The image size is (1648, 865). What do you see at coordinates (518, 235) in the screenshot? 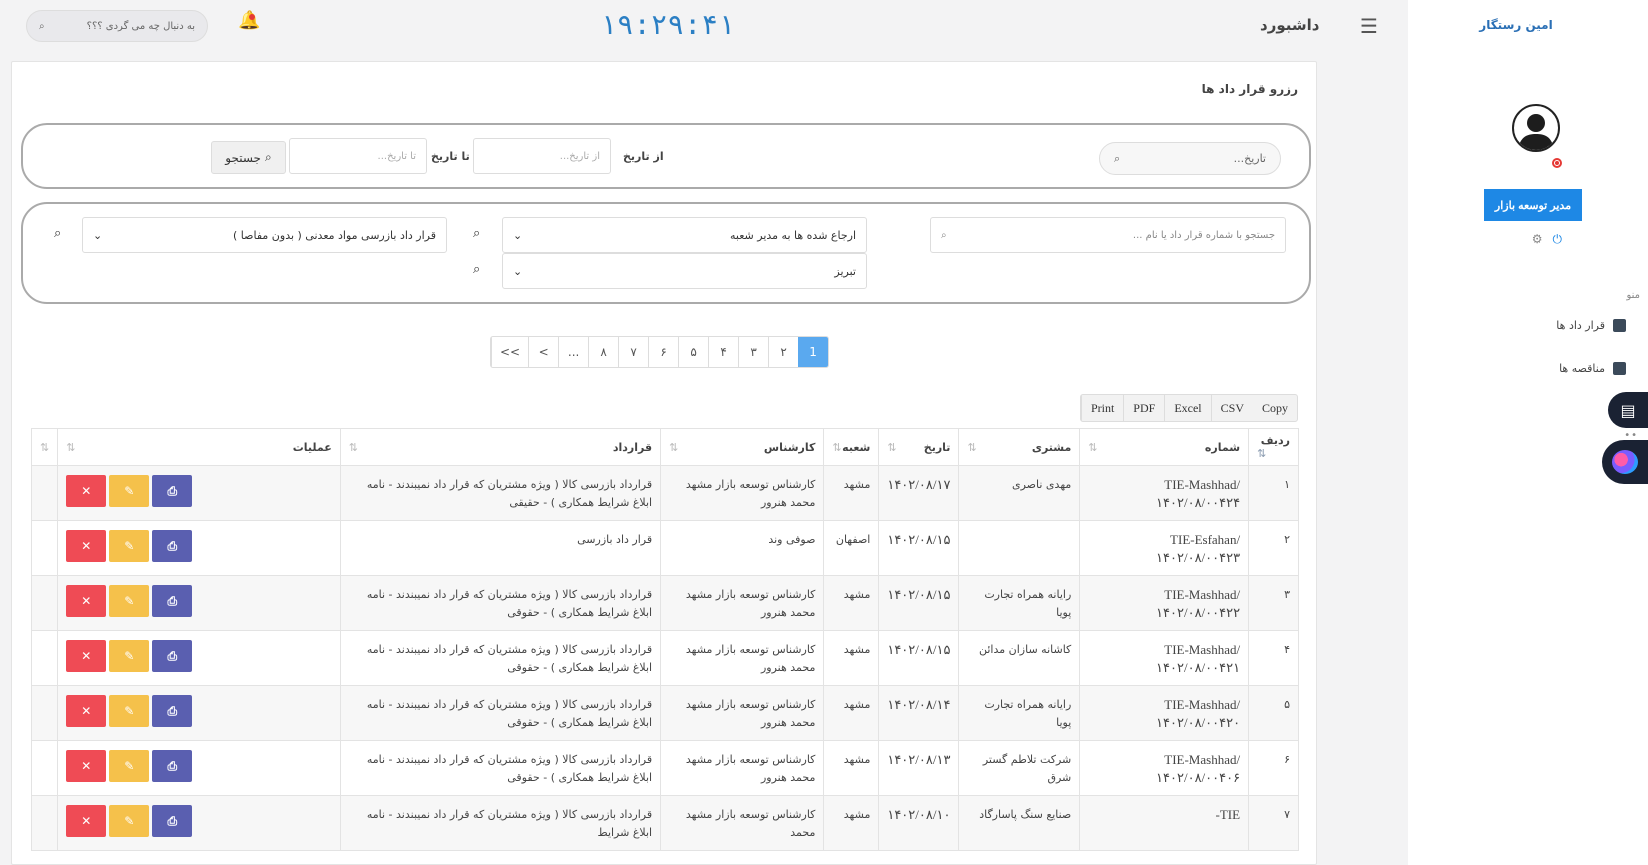
I see `chevron-down-icon: ⌄` at bounding box center [518, 235].